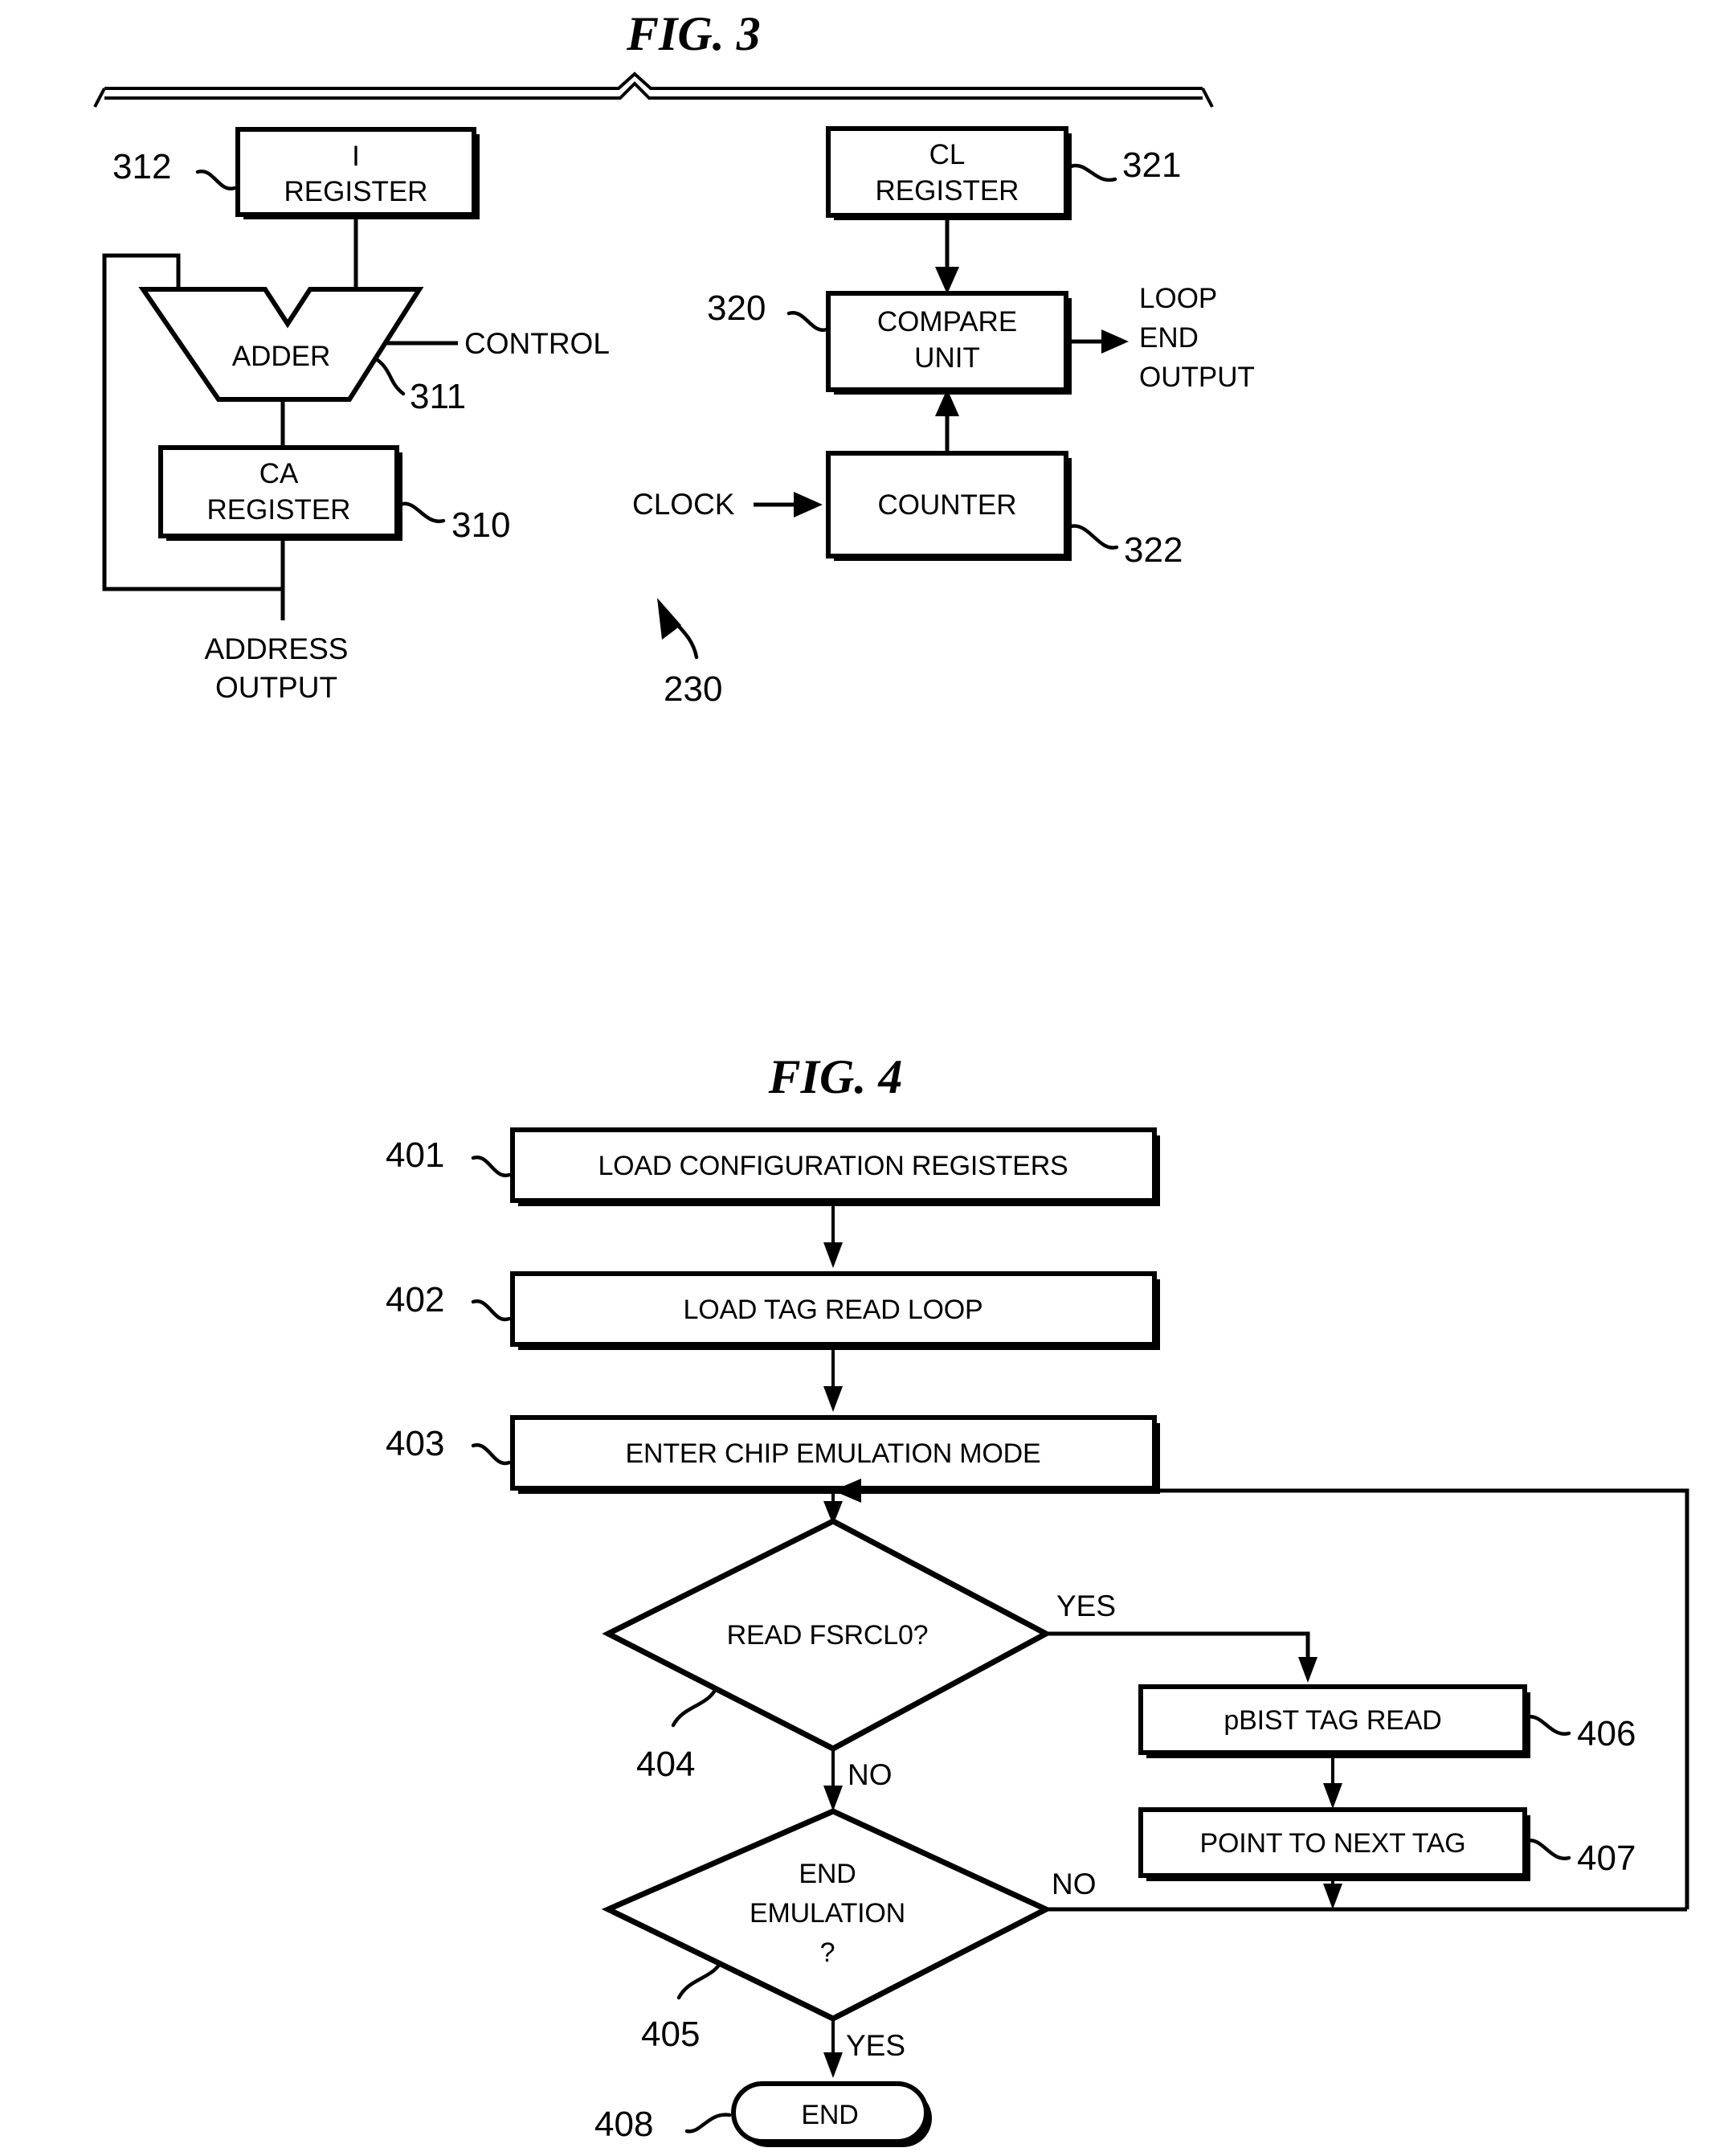 The image size is (1728, 2156). I want to click on branch-405-yes-label: YES, so click(875, 2045).